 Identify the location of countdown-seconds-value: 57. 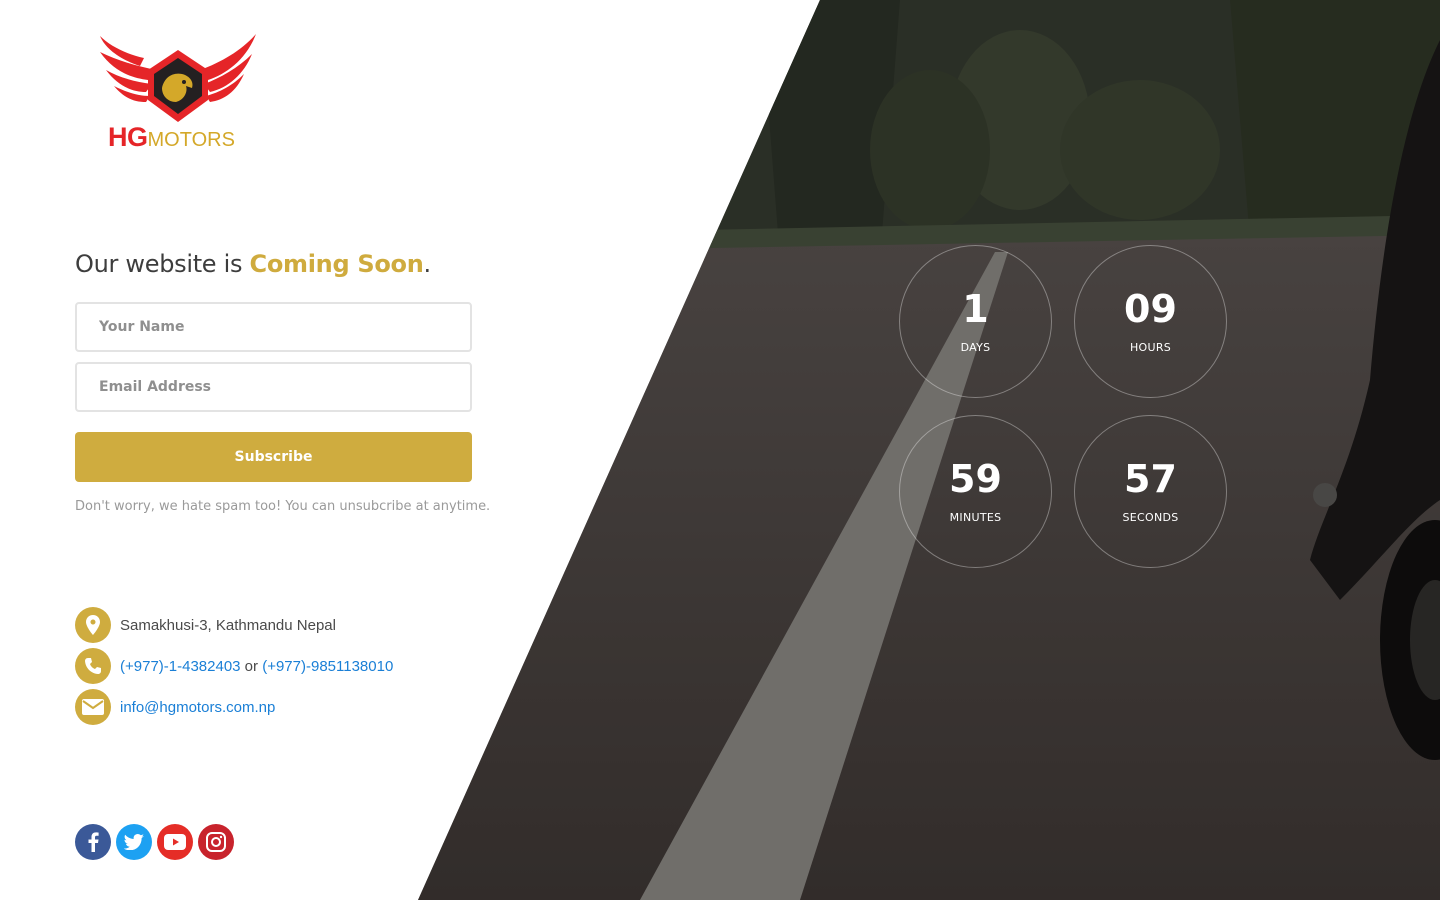
(1150, 479).